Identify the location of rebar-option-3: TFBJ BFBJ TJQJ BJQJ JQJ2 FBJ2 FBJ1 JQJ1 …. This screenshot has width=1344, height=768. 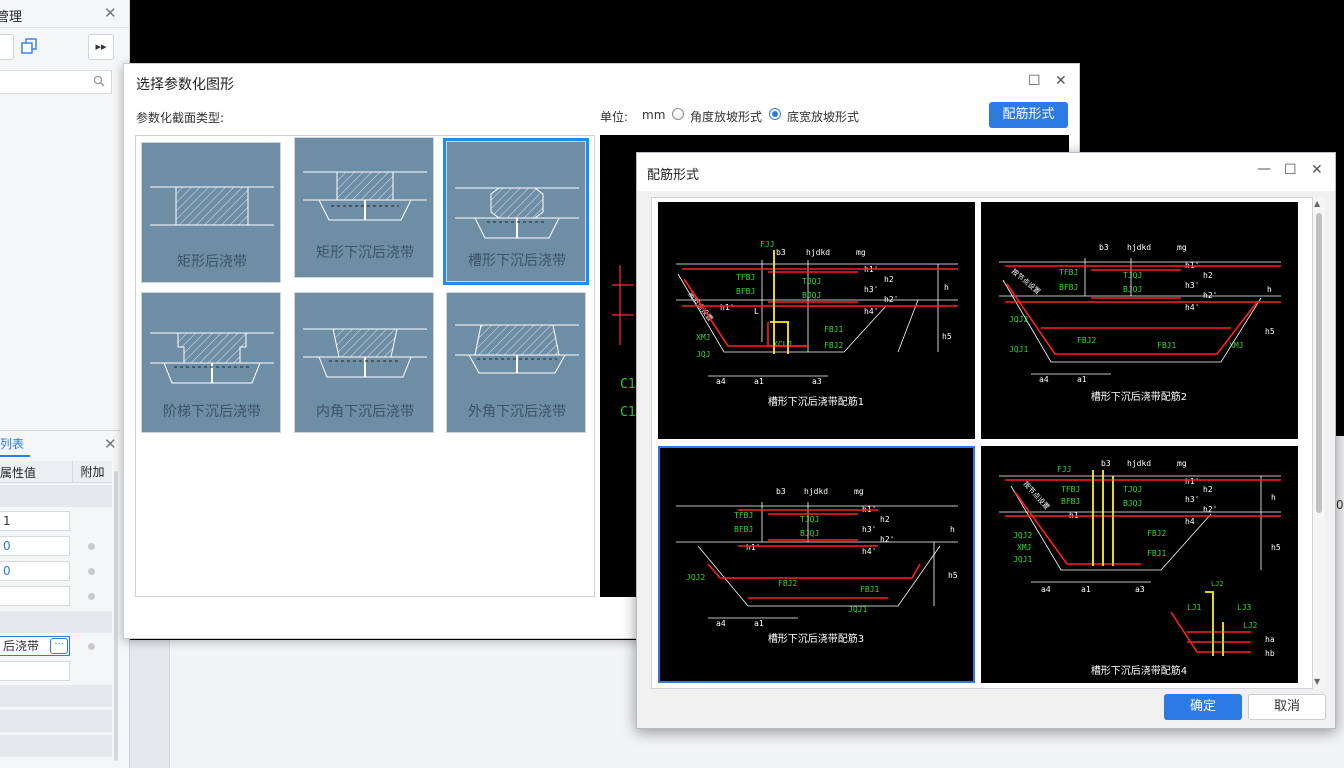
(816, 564).